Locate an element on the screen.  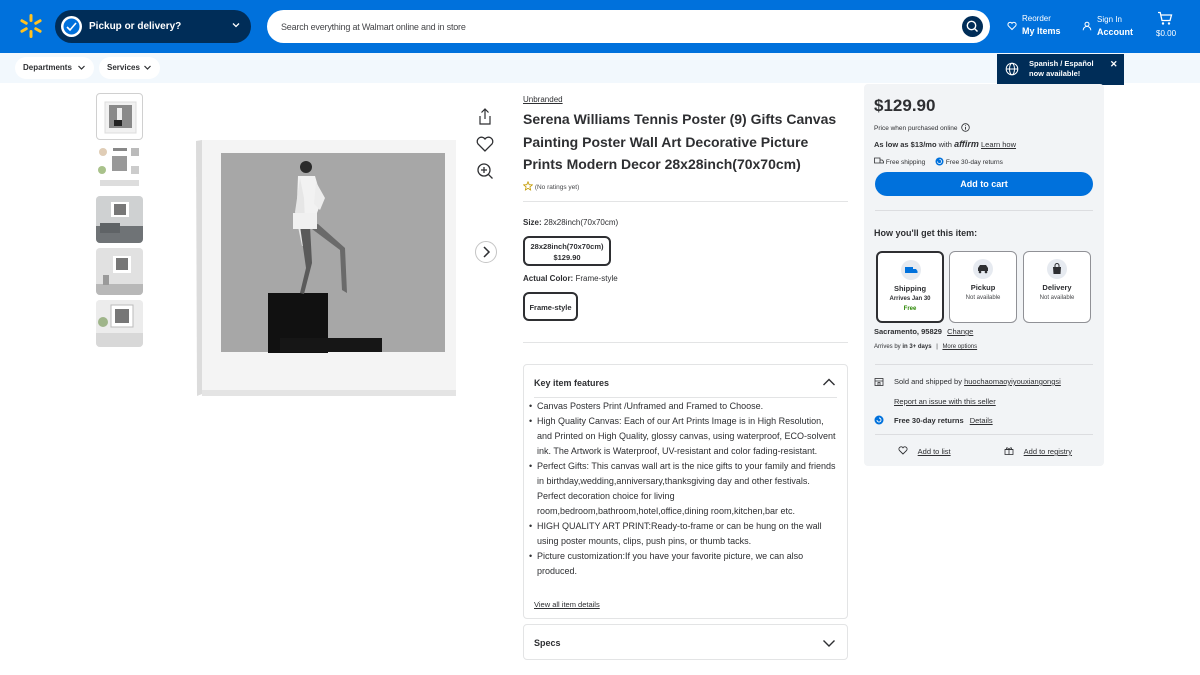
favorite-heart-icon is located at coordinates (485, 144).